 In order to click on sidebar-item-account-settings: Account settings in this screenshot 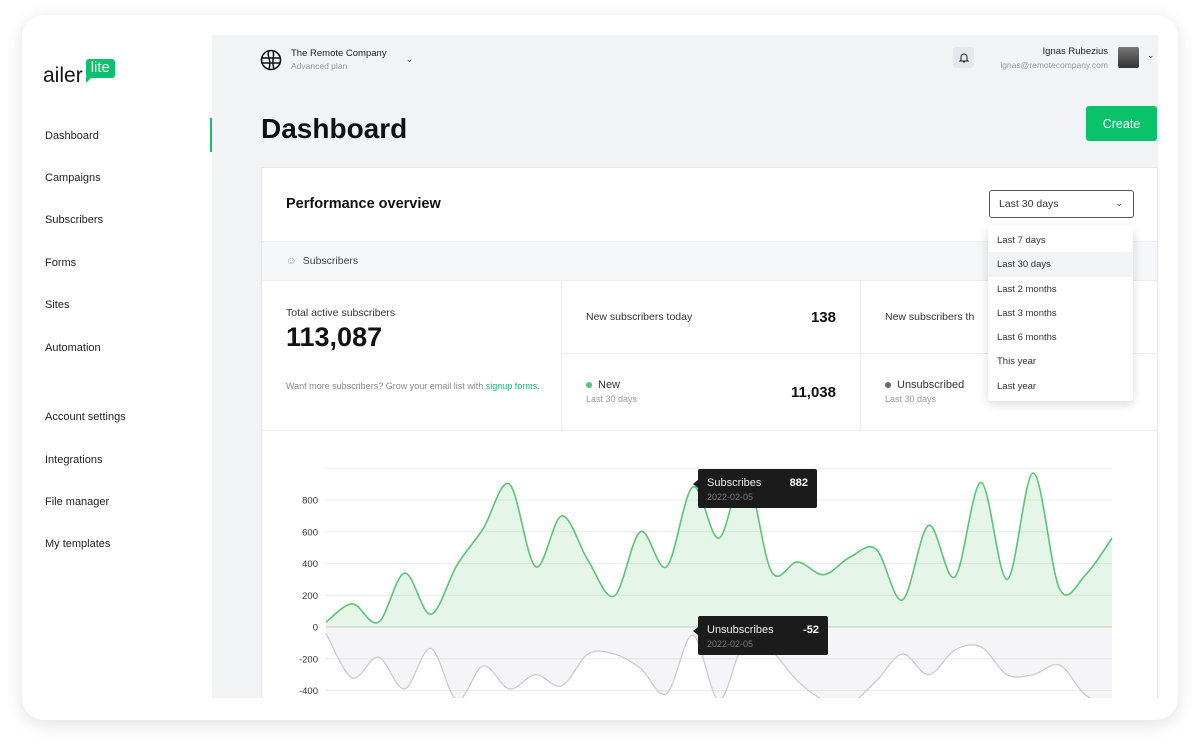, I will do `click(85, 417)`.